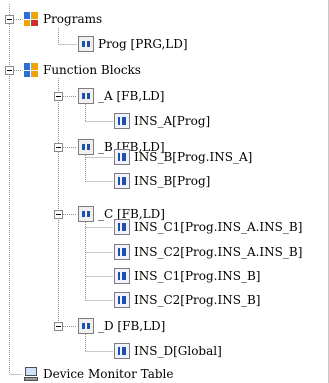 The image size is (329, 383). I want to click on tree-node-label: _A [FB,LD], so click(131, 96).